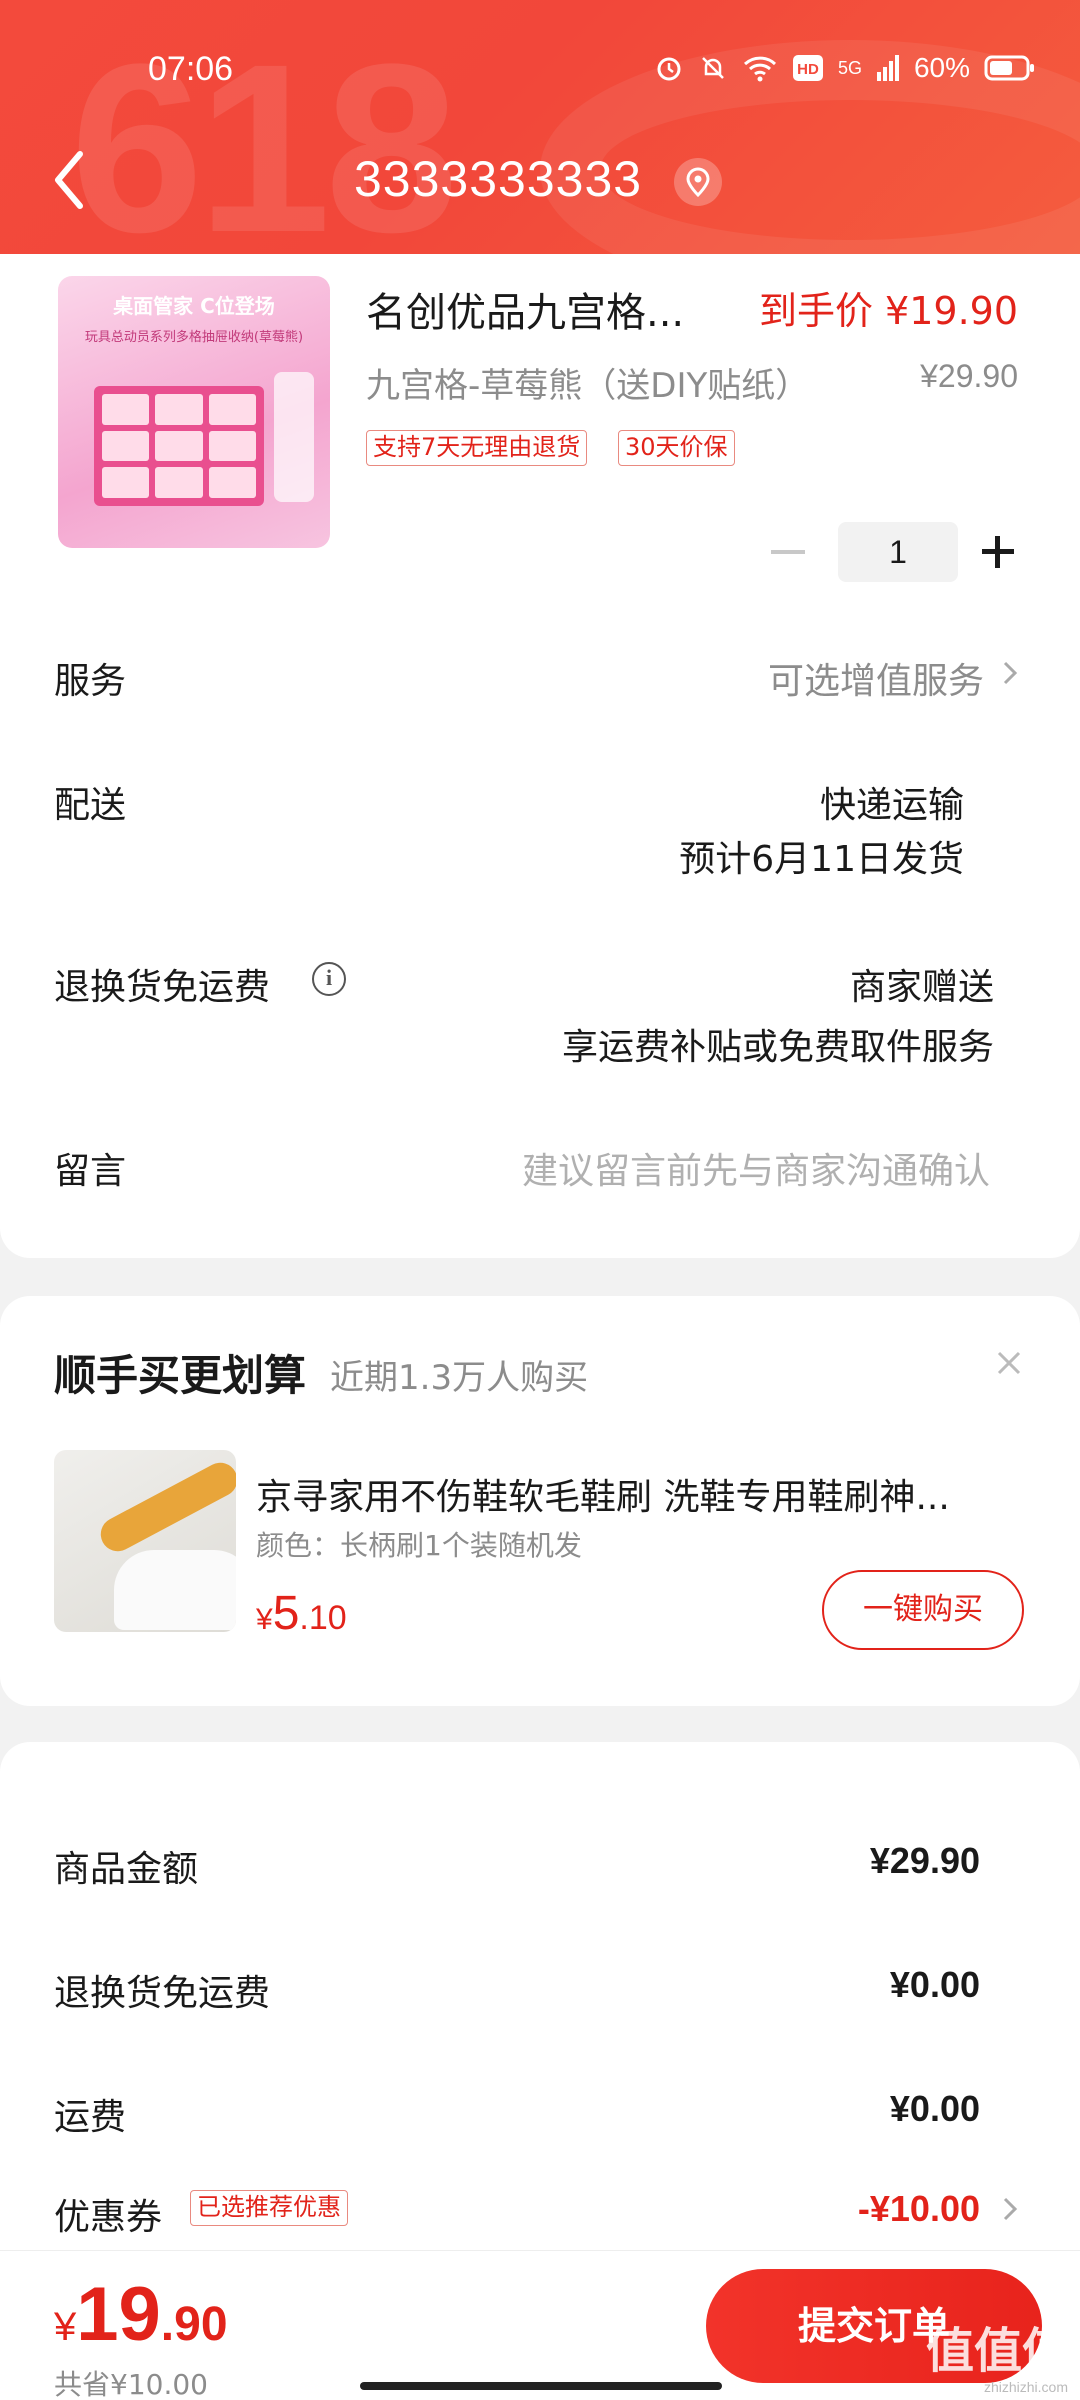  What do you see at coordinates (713, 68) in the screenshot?
I see `silent-bell-icon` at bounding box center [713, 68].